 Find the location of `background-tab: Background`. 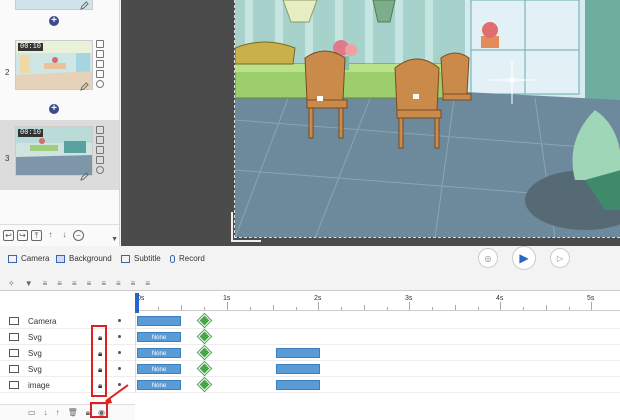

background-tab: Background is located at coordinates (84, 258).